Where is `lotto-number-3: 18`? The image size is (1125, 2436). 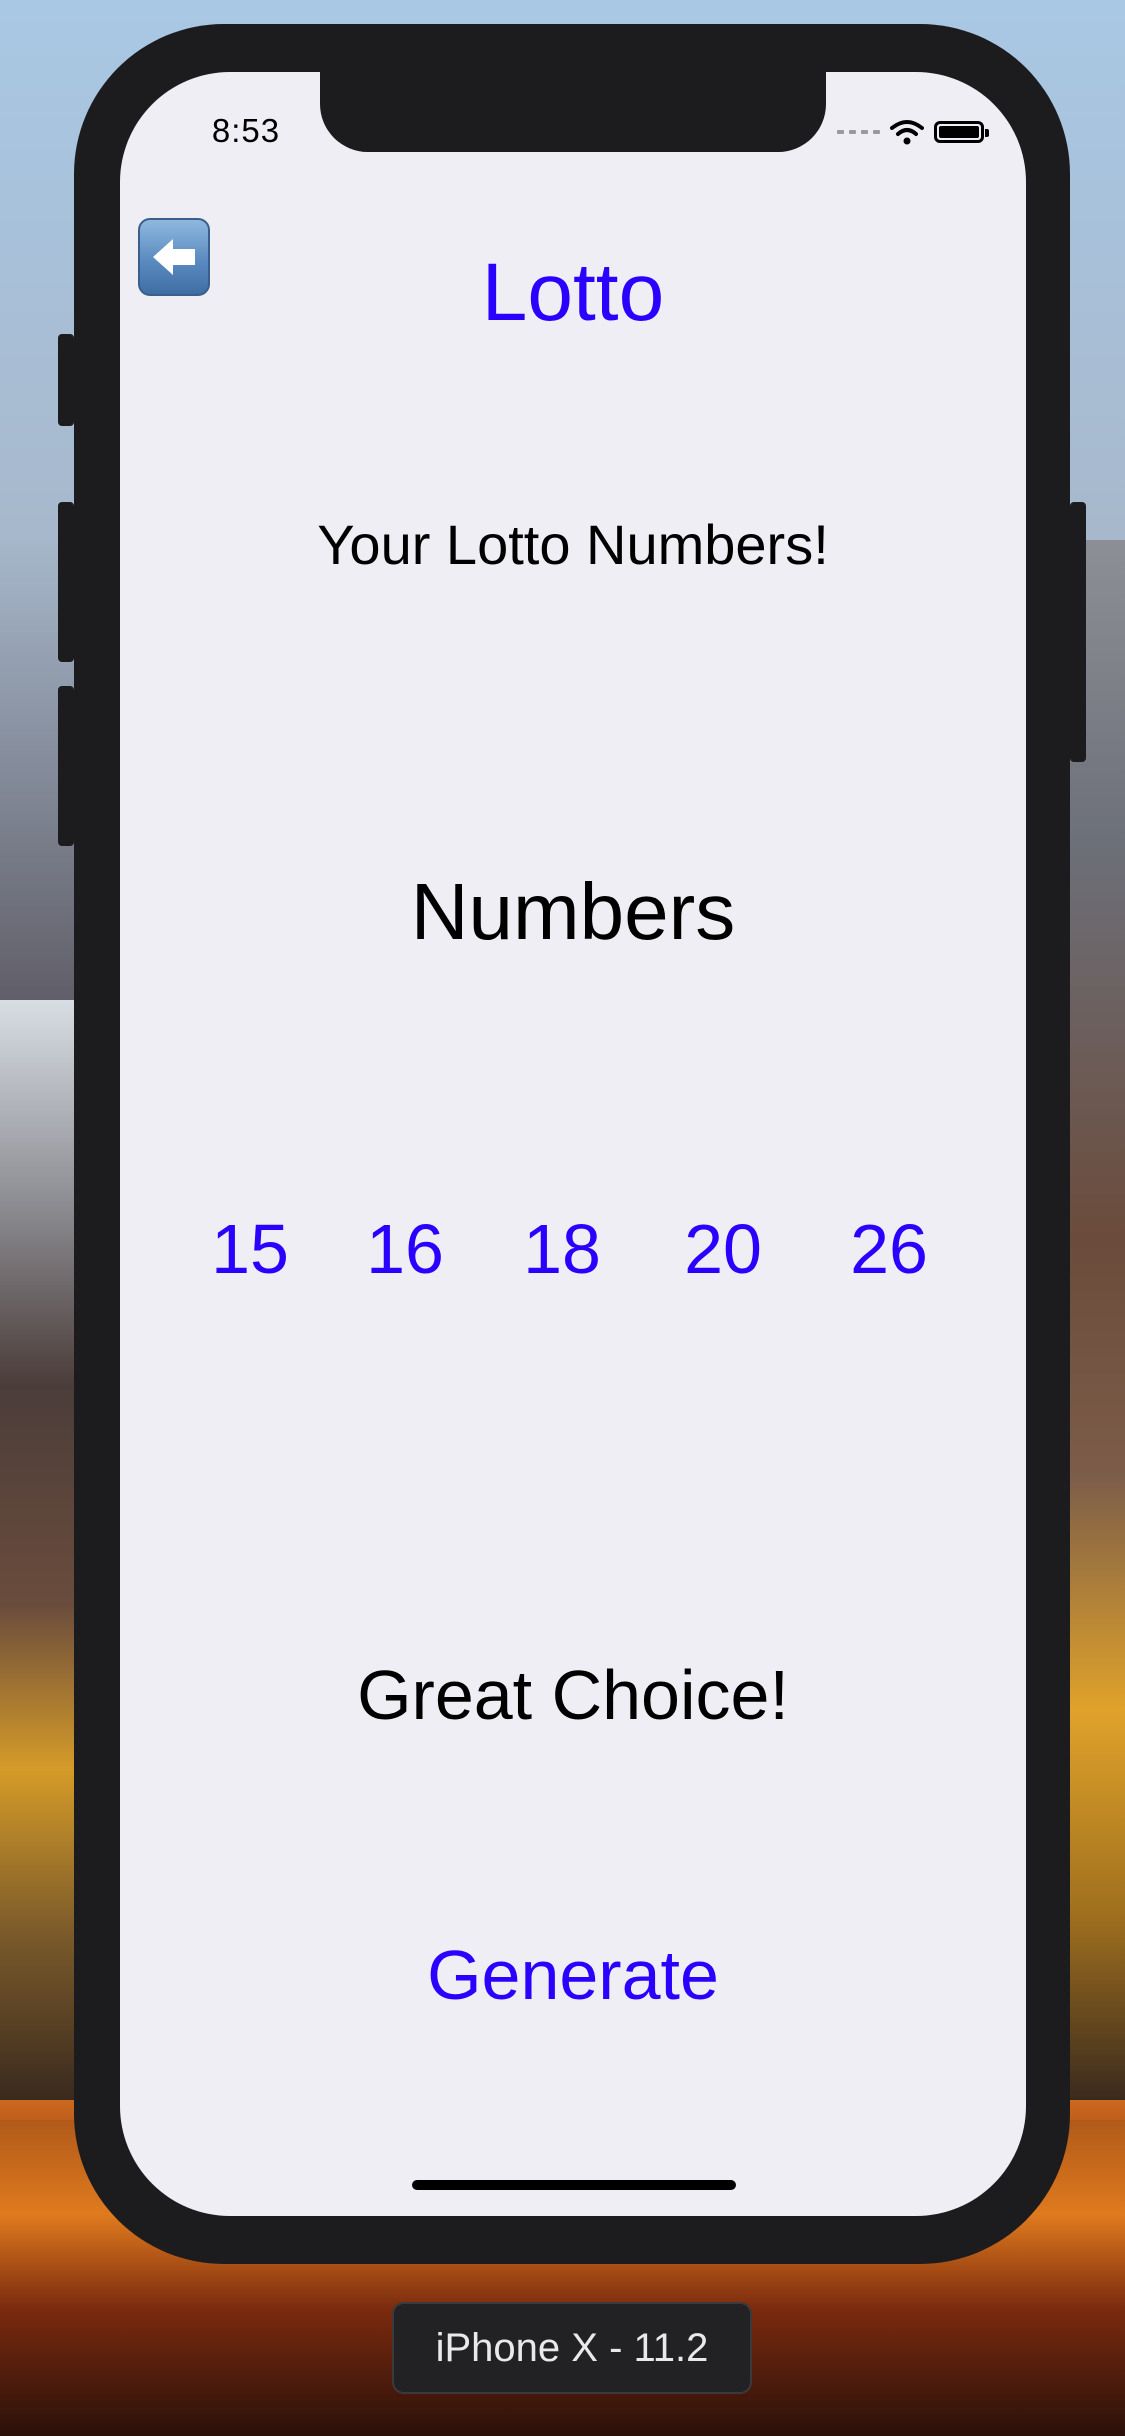
lotto-number-3: 18 is located at coordinates (562, 1249).